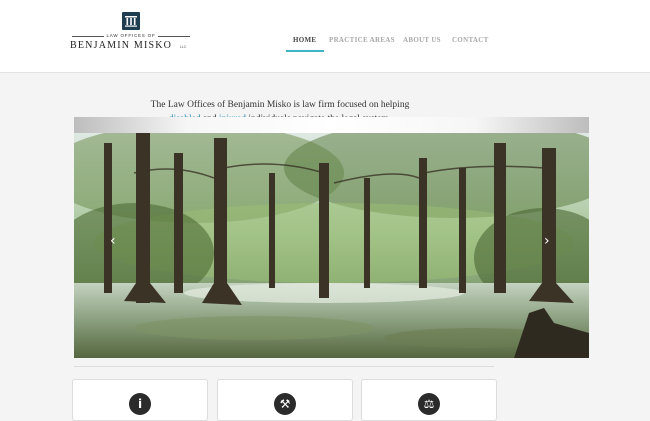 The height and width of the screenshot is (421, 650). Describe the element at coordinates (470, 40) in the screenshot. I see `nav-contact: CONTACT` at that location.